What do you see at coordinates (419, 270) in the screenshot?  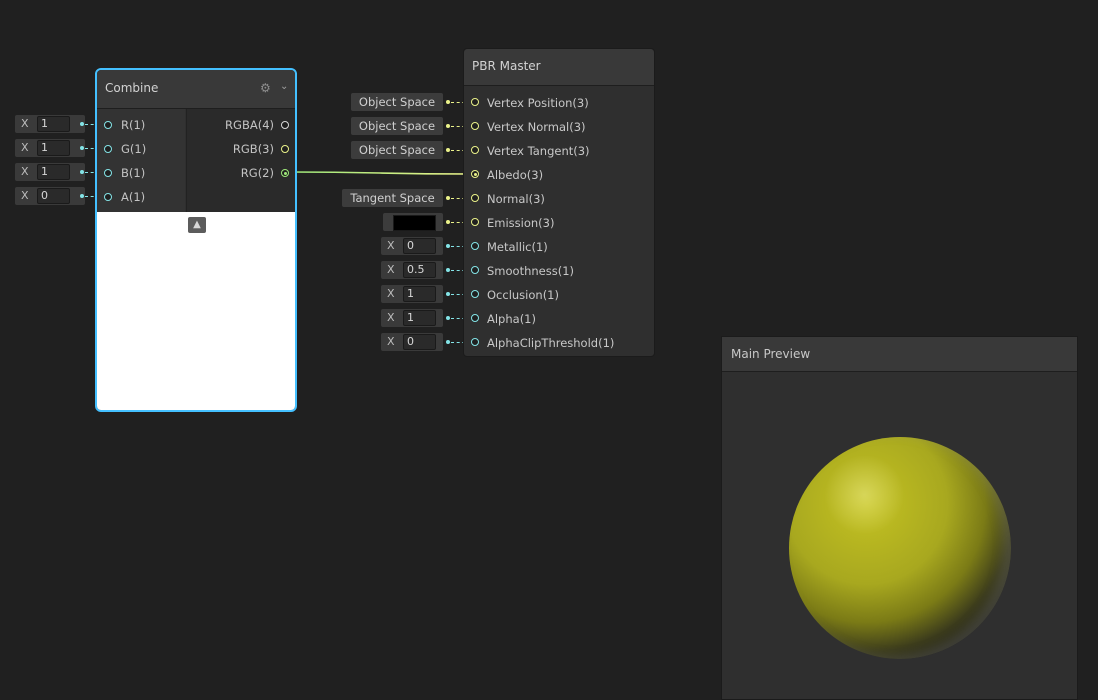 I see `smoothness-value-input: 0.5` at bounding box center [419, 270].